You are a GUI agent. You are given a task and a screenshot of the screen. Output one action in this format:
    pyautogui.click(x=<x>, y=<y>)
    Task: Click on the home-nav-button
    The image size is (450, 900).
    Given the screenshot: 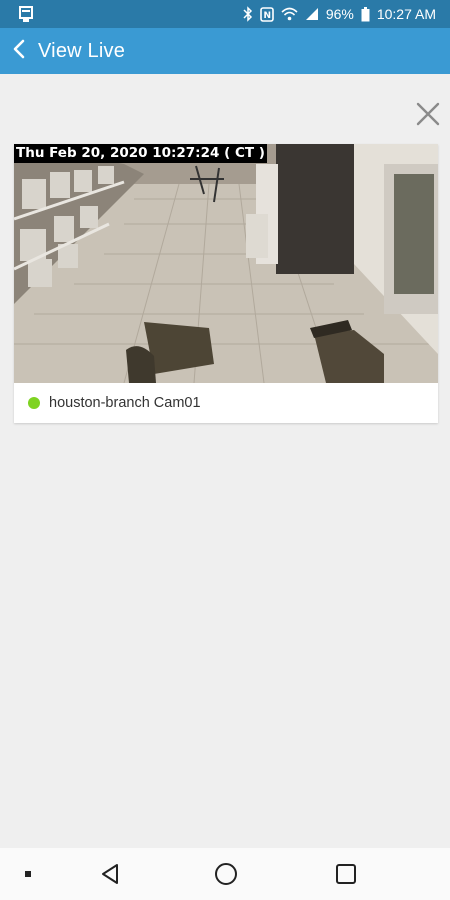 What is the action you would take?
    pyautogui.click(x=226, y=874)
    